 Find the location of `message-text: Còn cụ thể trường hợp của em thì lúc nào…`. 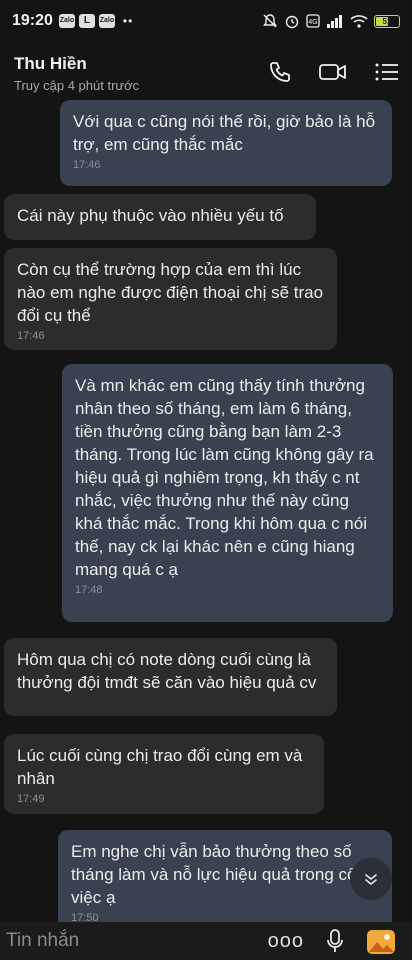

message-text: Còn cụ thể trường hợp của em thì lúc nào… is located at coordinates (170, 292).